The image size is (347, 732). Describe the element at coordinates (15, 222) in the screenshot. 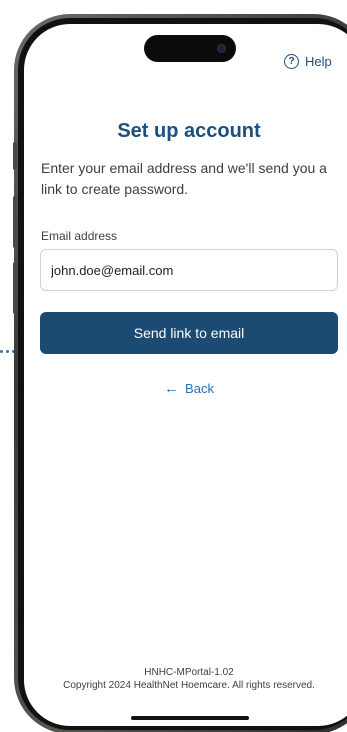

I see `side-button-volume-up` at that location.